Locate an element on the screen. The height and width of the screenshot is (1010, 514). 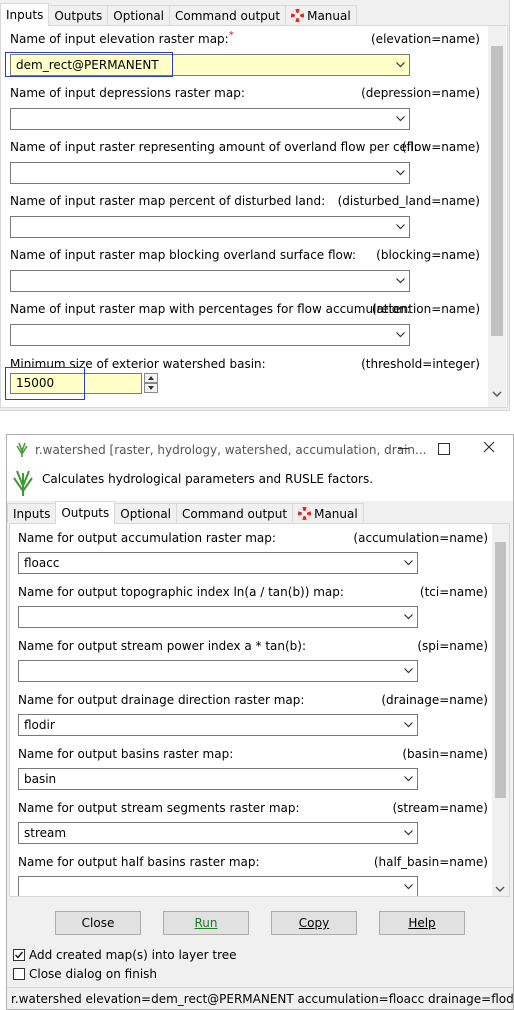
basin-param: (basin=name) is located at coordinates (445, 754).